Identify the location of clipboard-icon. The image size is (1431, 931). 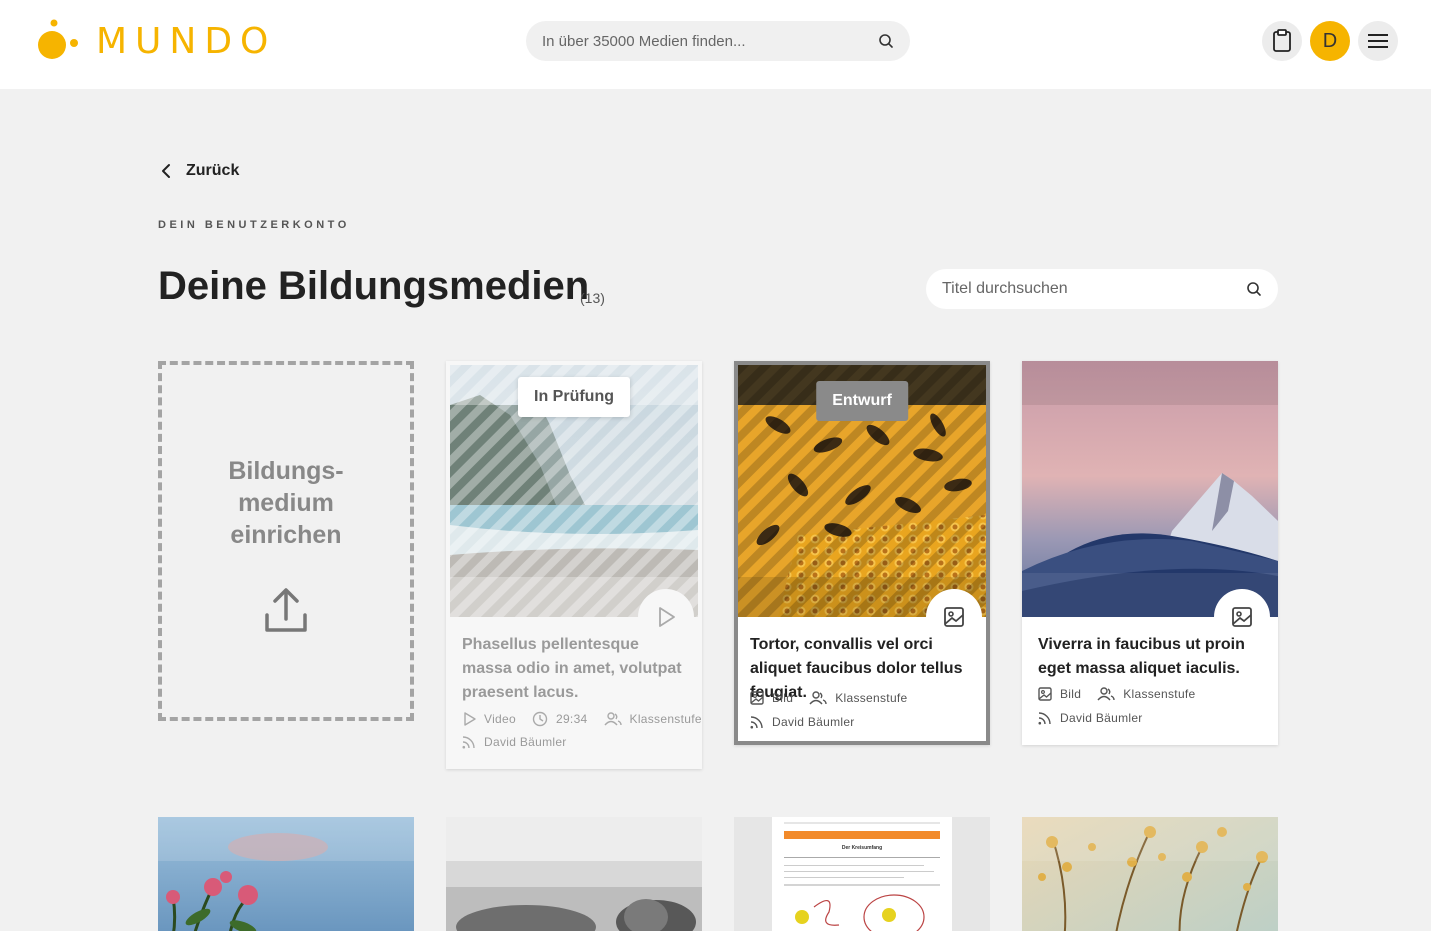
(1282, 40).